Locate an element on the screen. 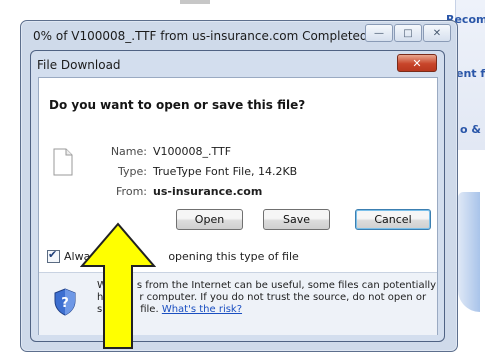 The height and width of the screenshot is (360, 485). type-label: Type: is located at coordinates (132, 171).